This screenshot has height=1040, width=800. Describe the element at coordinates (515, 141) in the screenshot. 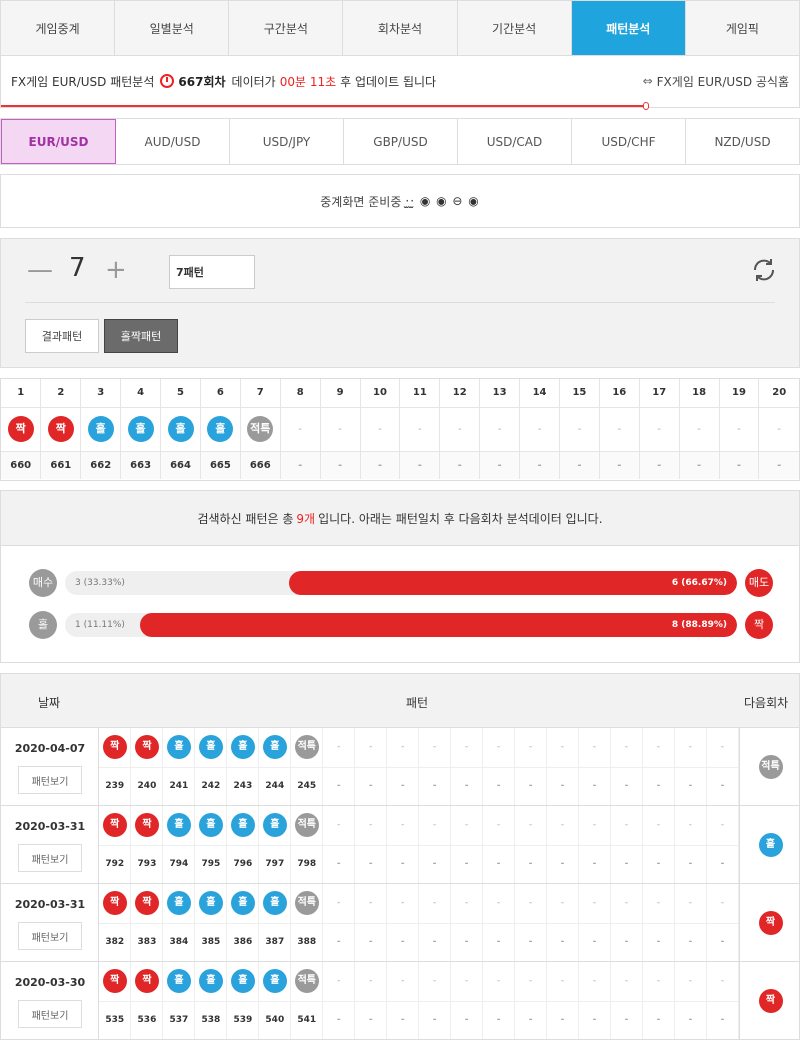

I see `currency-tab: USD/CAD` at that location.